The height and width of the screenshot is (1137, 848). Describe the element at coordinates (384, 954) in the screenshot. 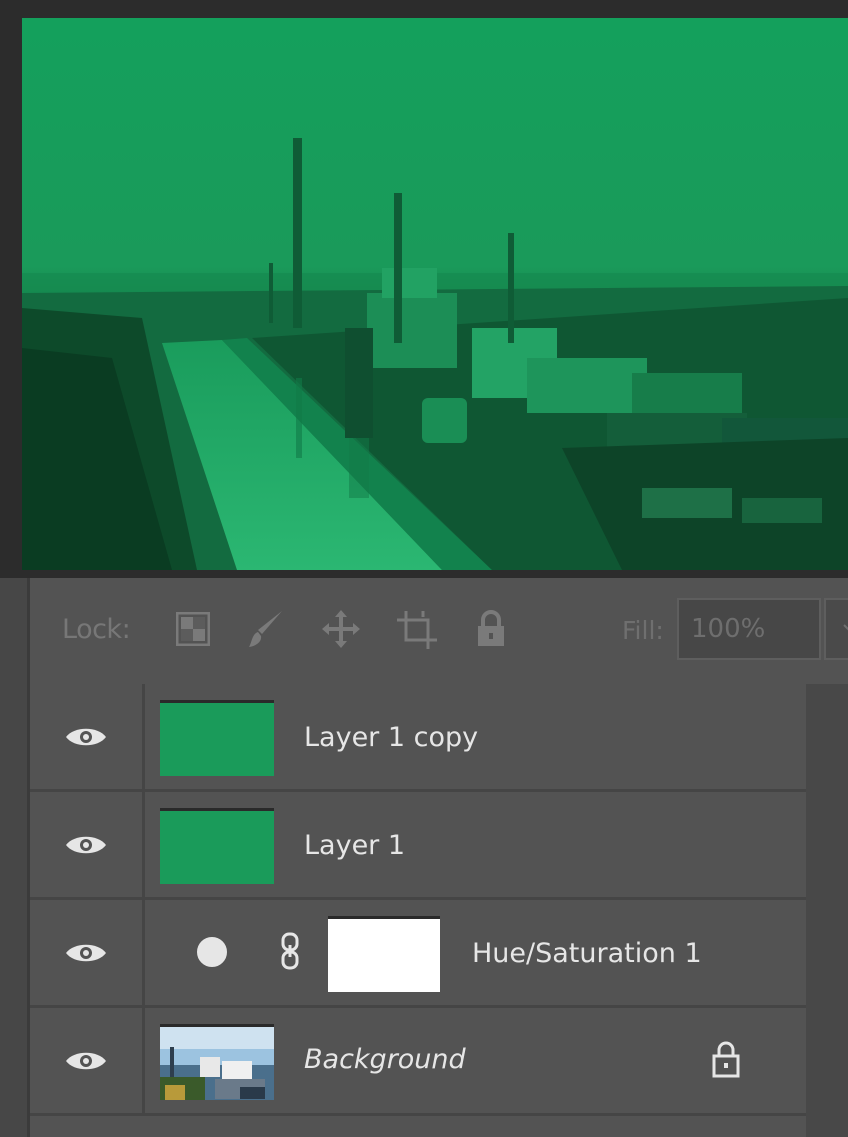

I see `layer-mask-thumbnail` at that location.